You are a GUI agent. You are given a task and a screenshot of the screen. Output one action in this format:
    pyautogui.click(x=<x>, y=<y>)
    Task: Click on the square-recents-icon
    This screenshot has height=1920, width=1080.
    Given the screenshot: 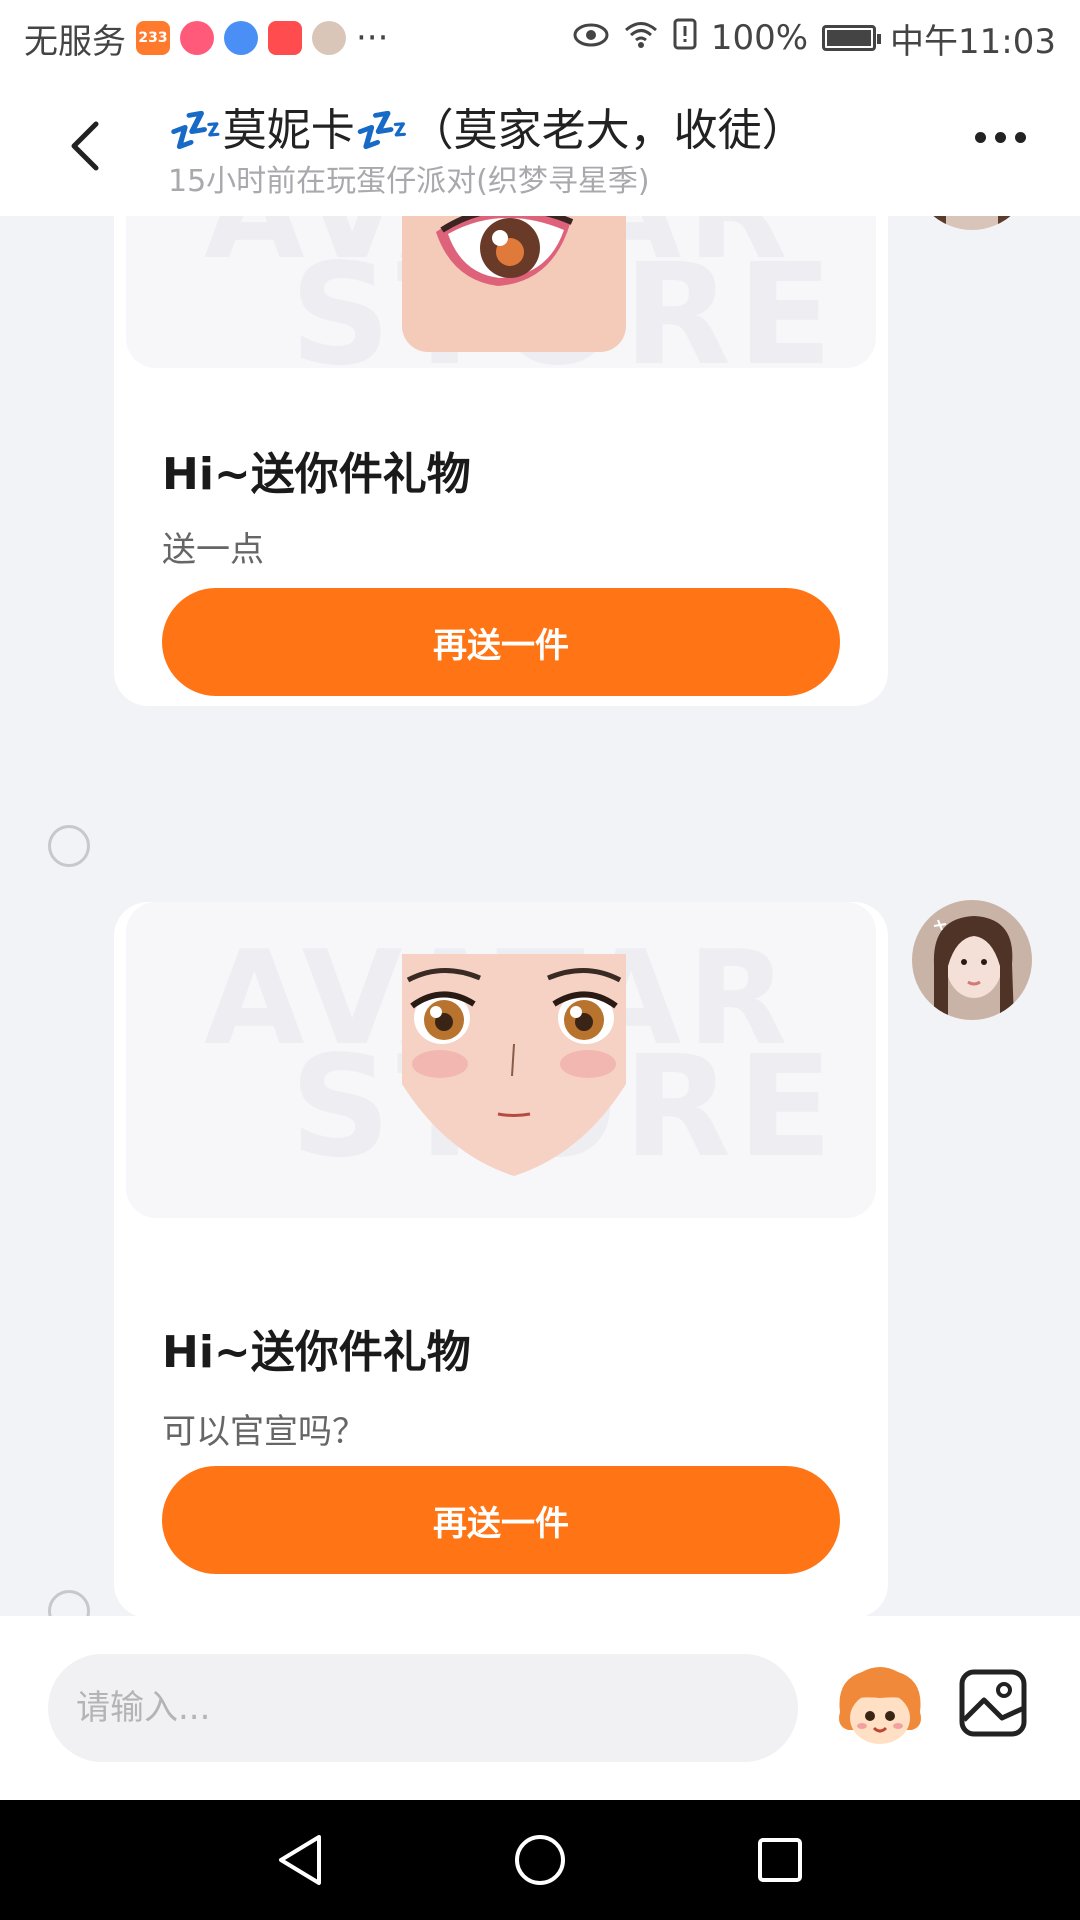 What is the action you would take?
    pyautogui.click(x=780, y=1860)
    